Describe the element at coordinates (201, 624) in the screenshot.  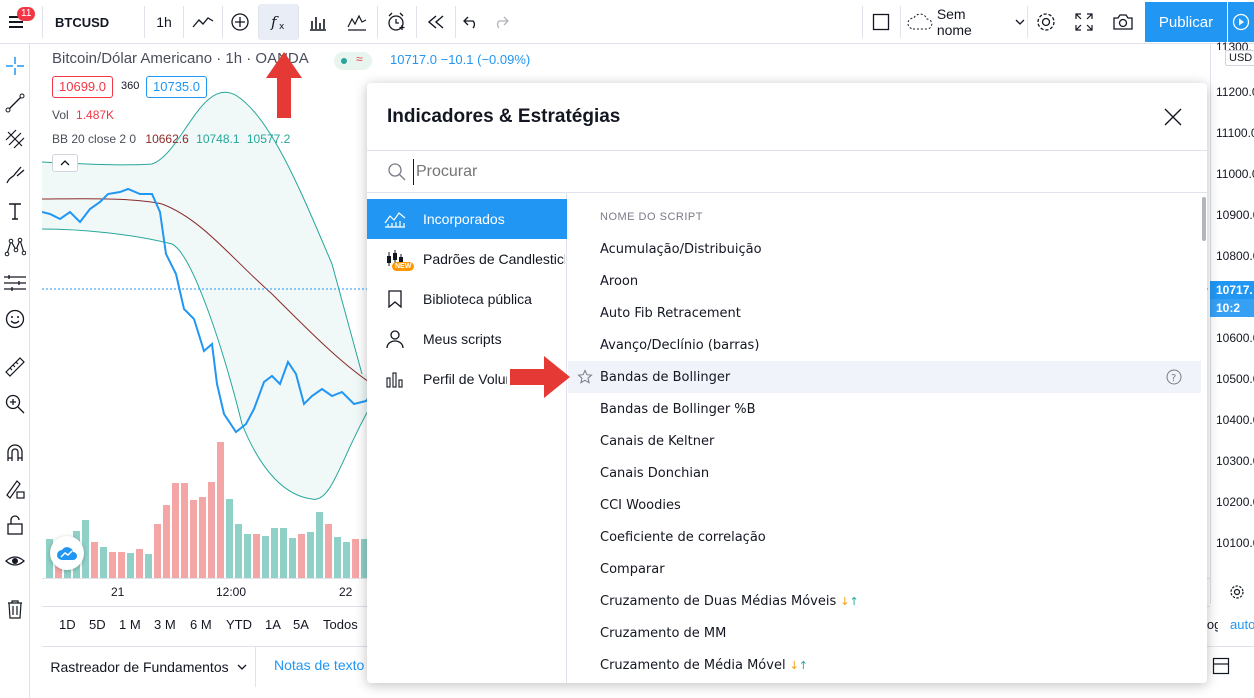
I see `range-6m: 6 M` at that location.